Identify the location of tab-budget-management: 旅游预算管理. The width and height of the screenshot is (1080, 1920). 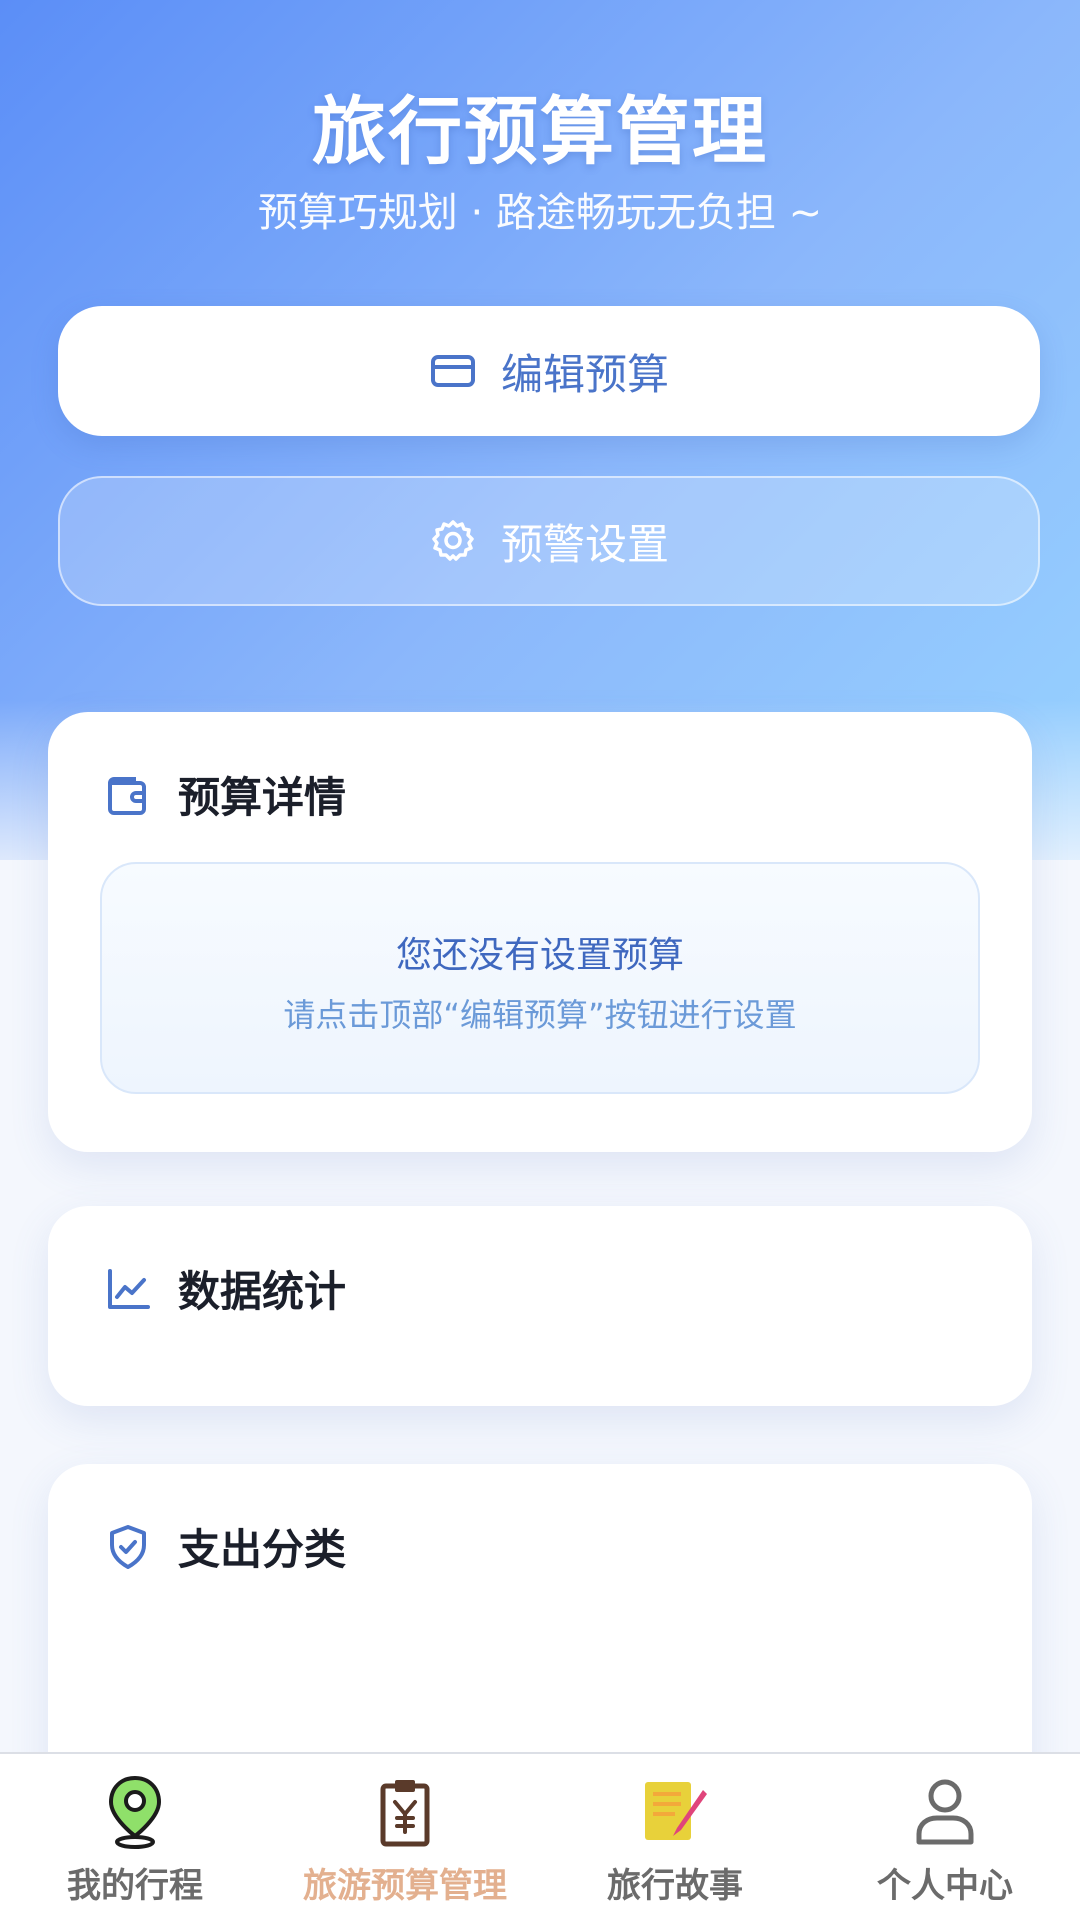
(405, 1837).